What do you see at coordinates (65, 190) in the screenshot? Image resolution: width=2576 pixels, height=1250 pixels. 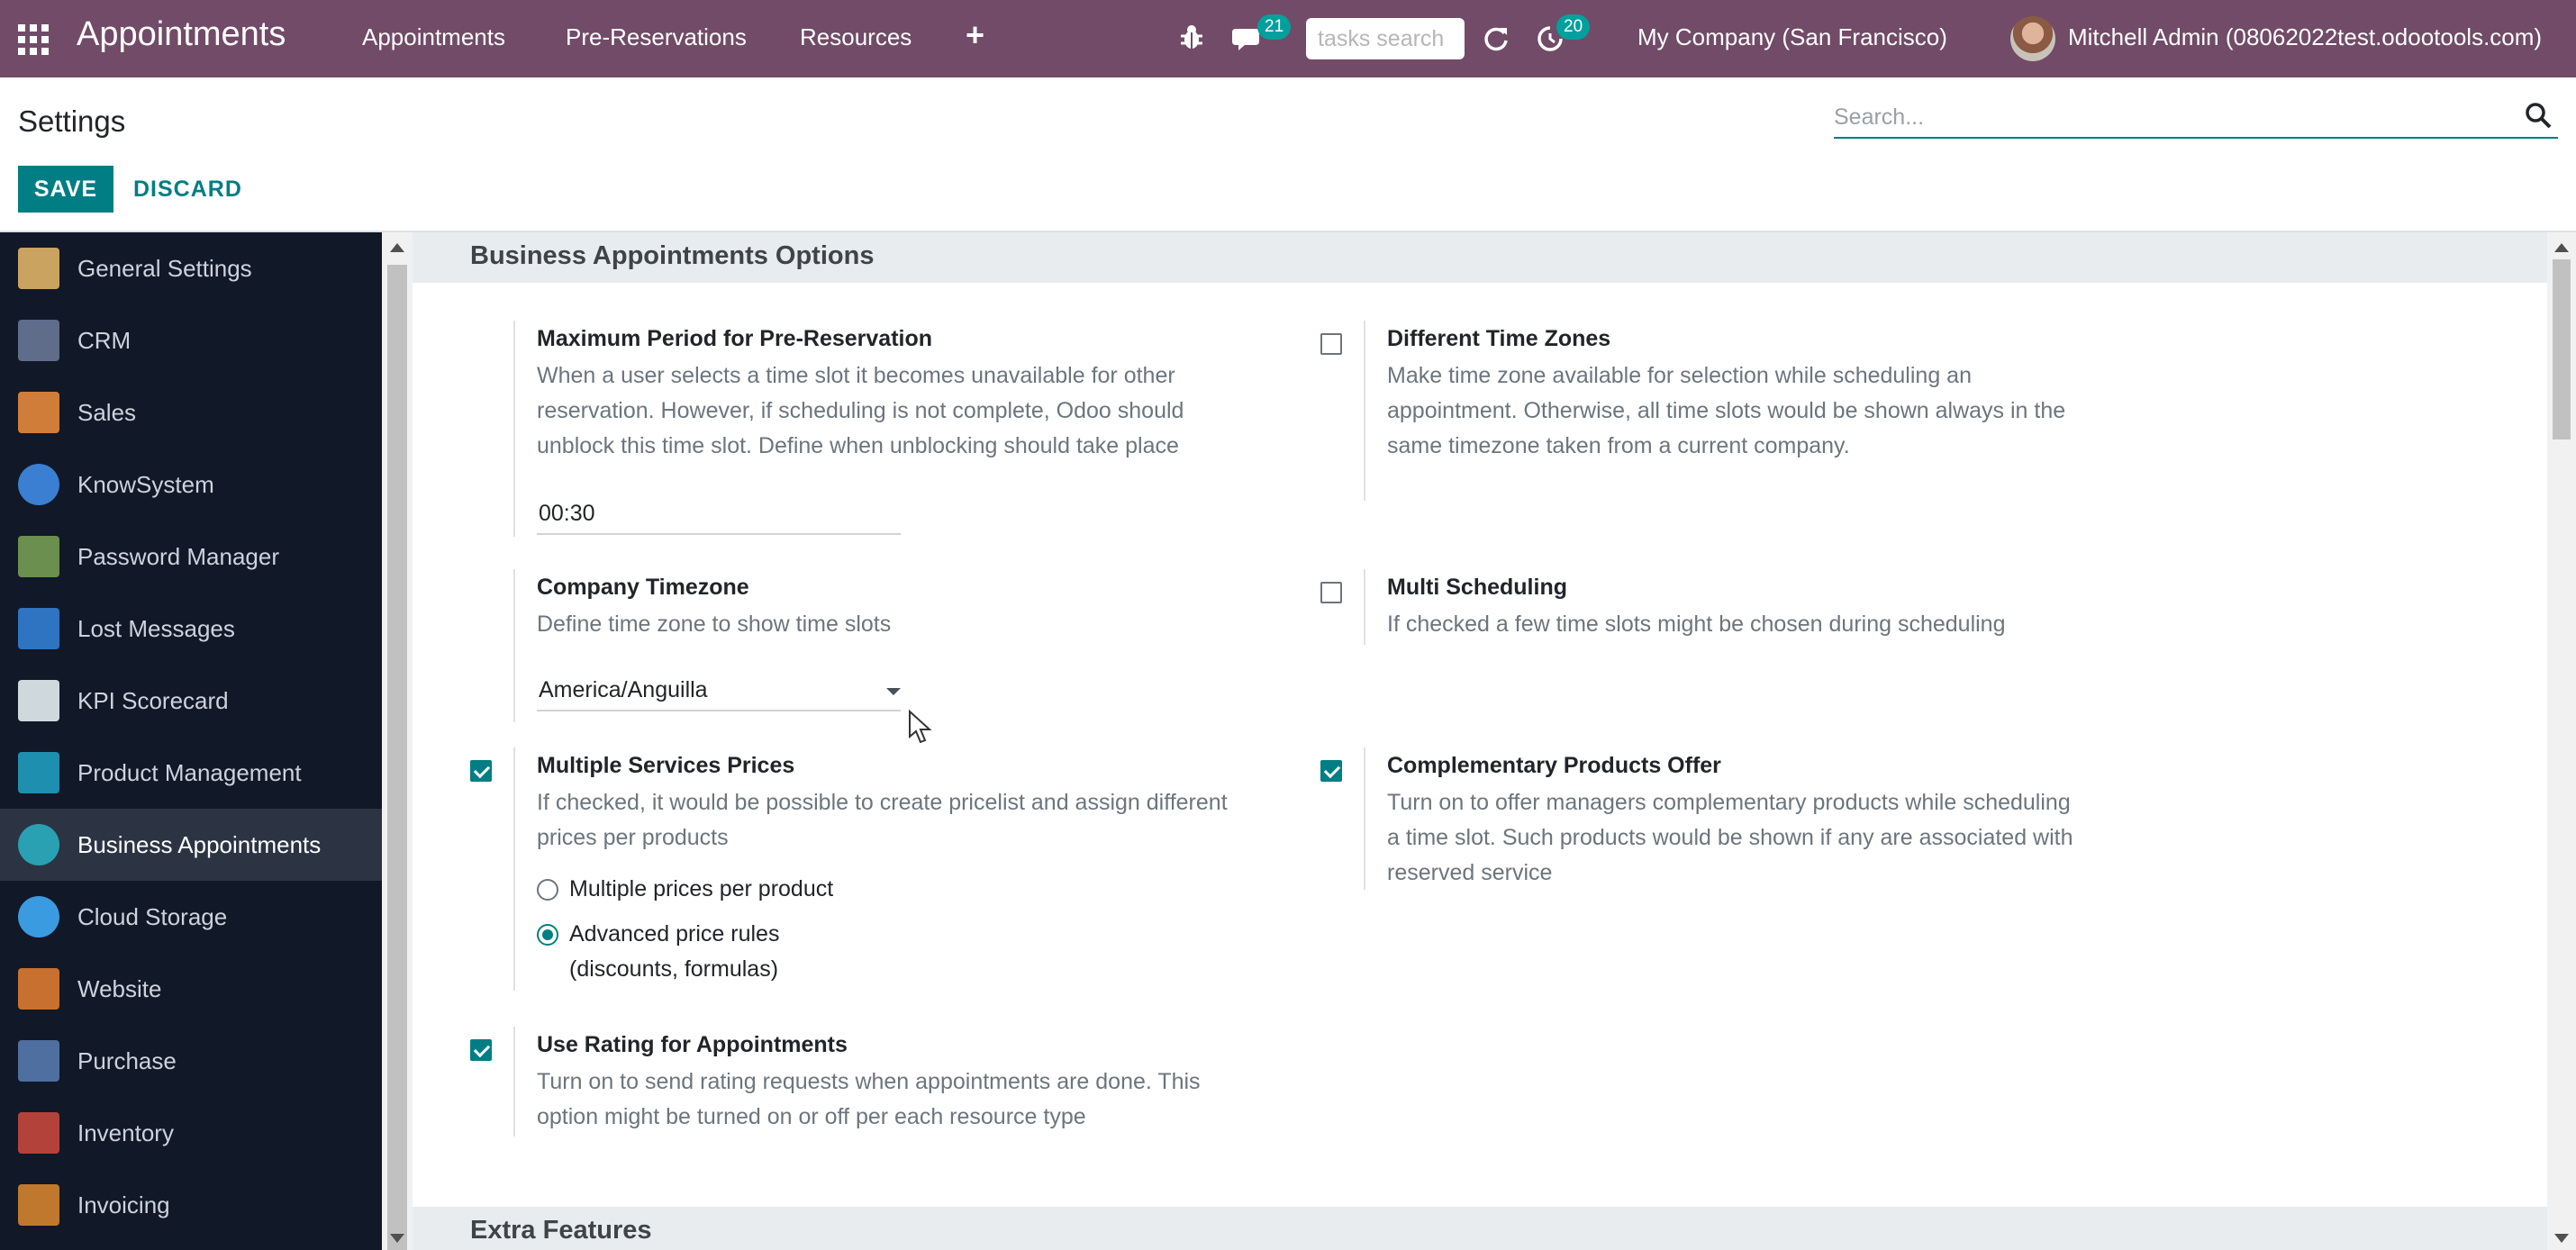 I see `save-button: SAVE` at bounding box center [65, 190].